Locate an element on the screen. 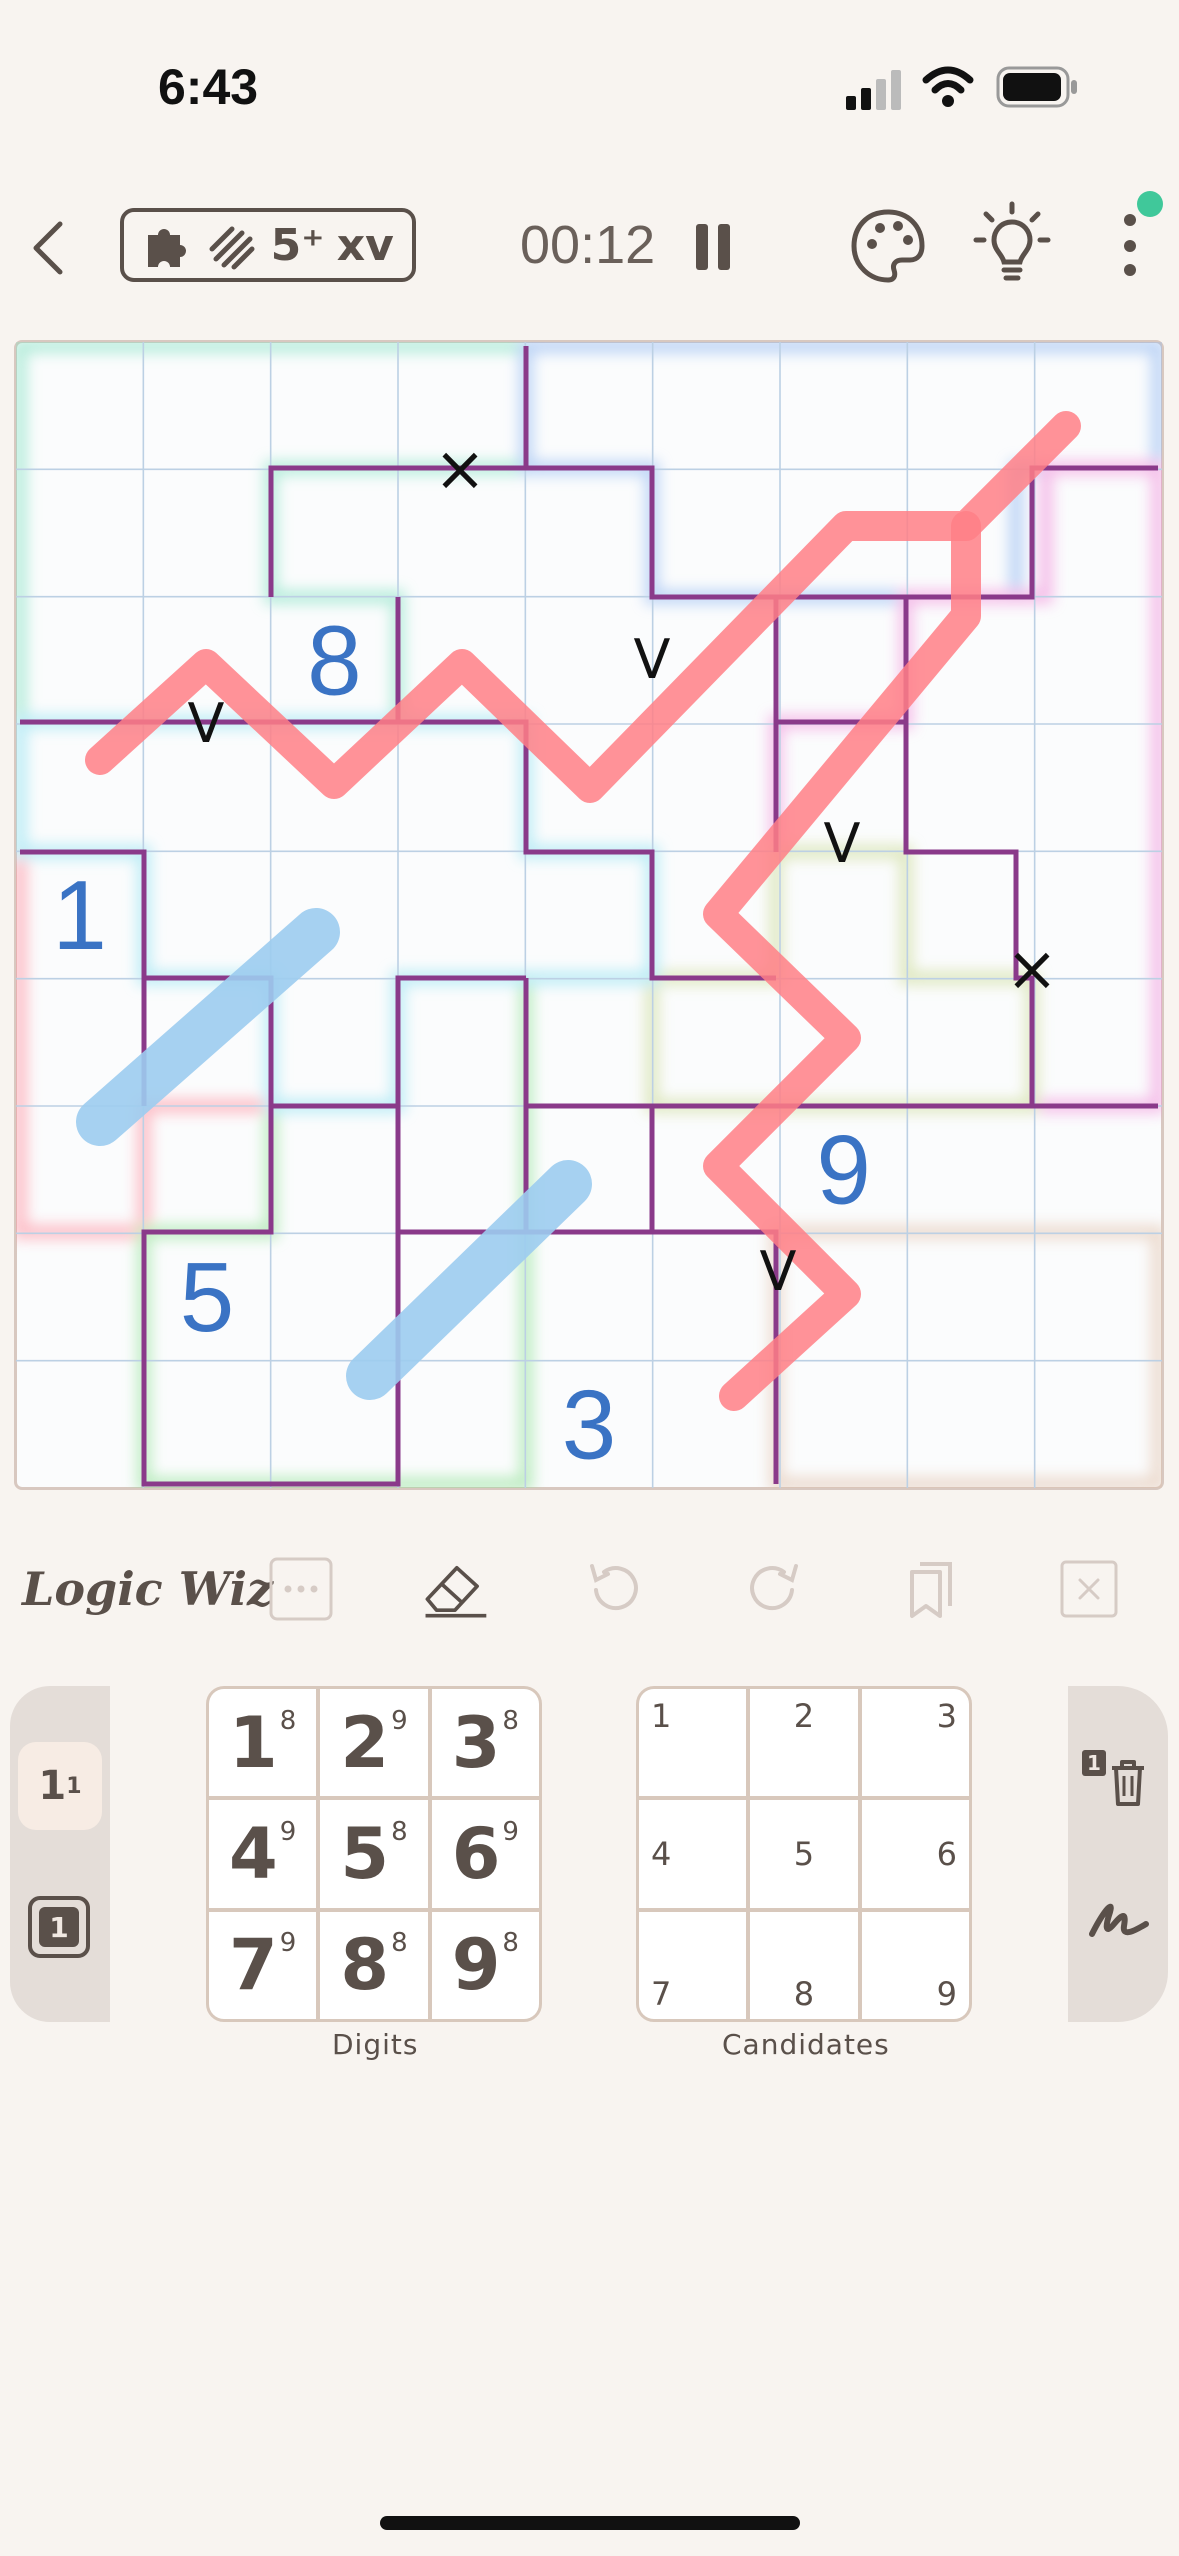 The height and width of the screenshot is (2556, 1179). candidate-key-8: 8 is located at coordinates (804, 1965).